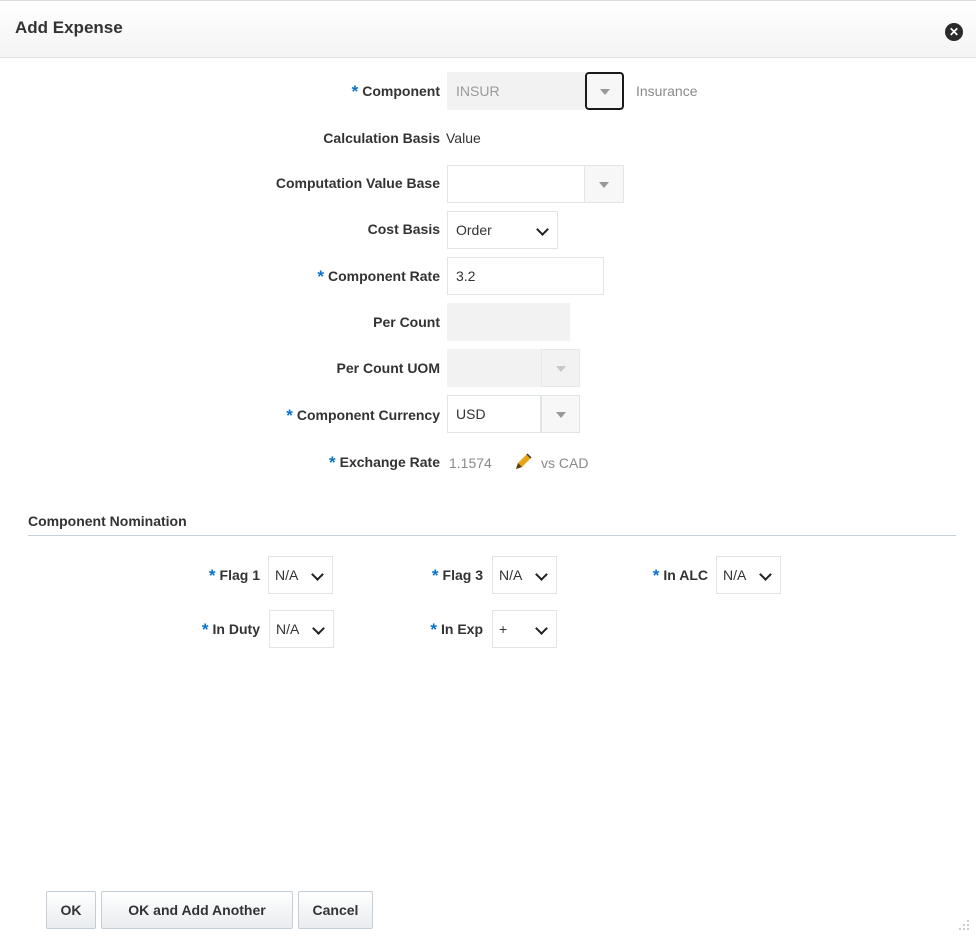 The width and height of the screenshot is (976, 936). Describe the element at coordinates (494, 414) in the screenshot. I see `component-currency-input: USD` at that location.